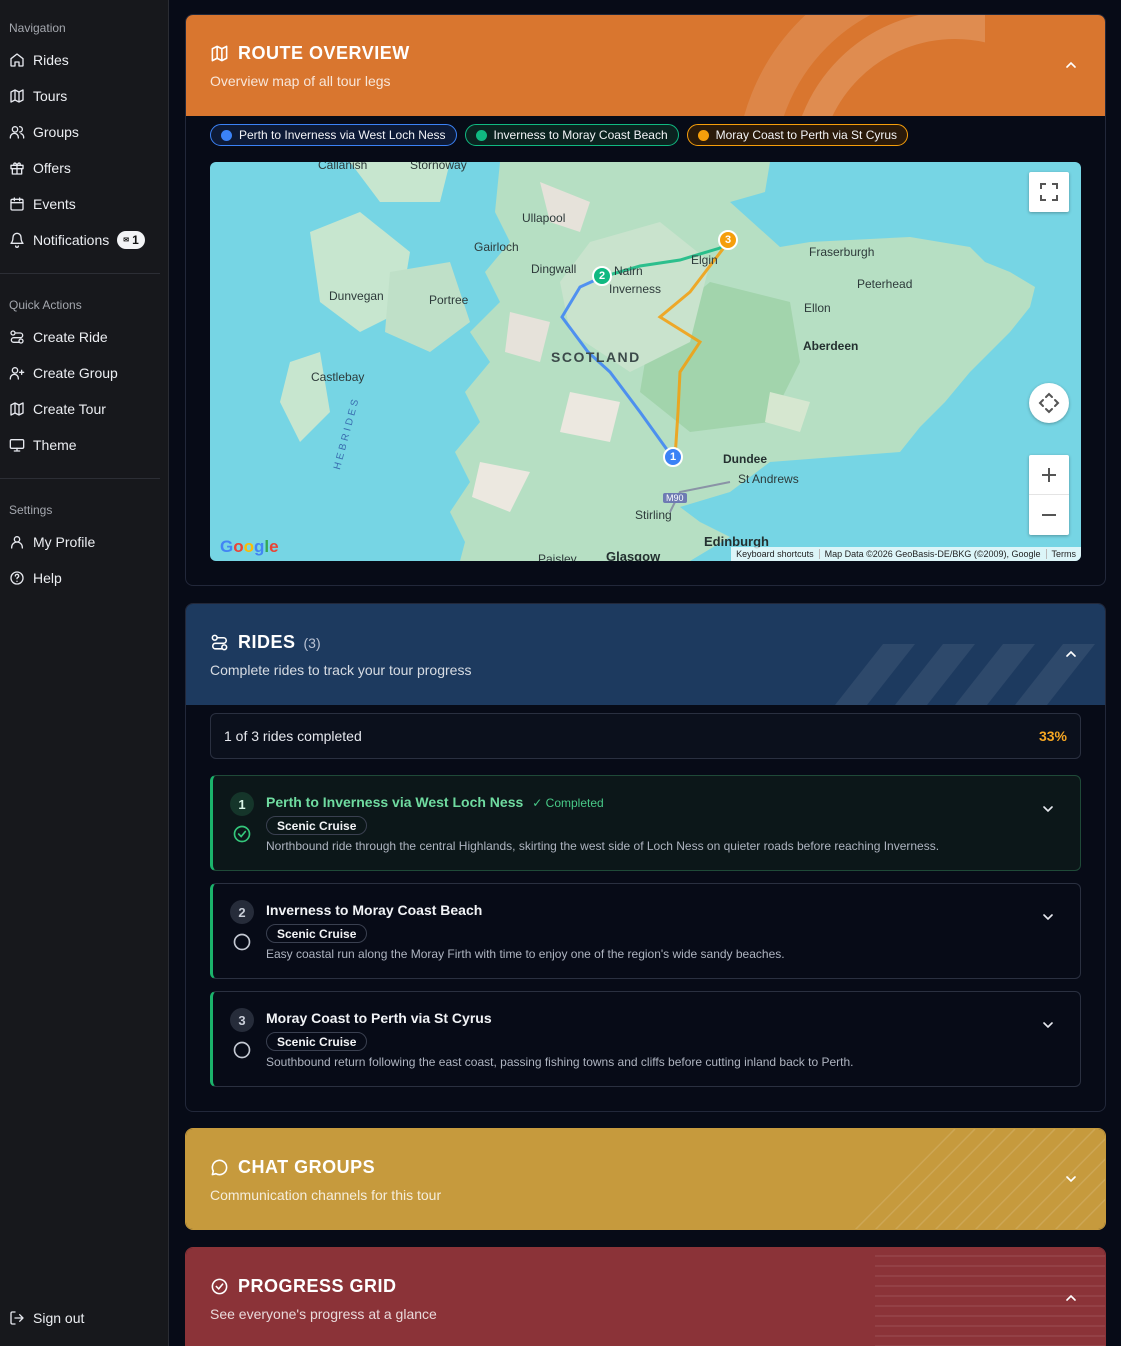 The height and width of the screenshot is (1346, 1121). Describe the element at coordinates (1052, 736) in the screenshot. I see `progress-percent: 33%` at that location.